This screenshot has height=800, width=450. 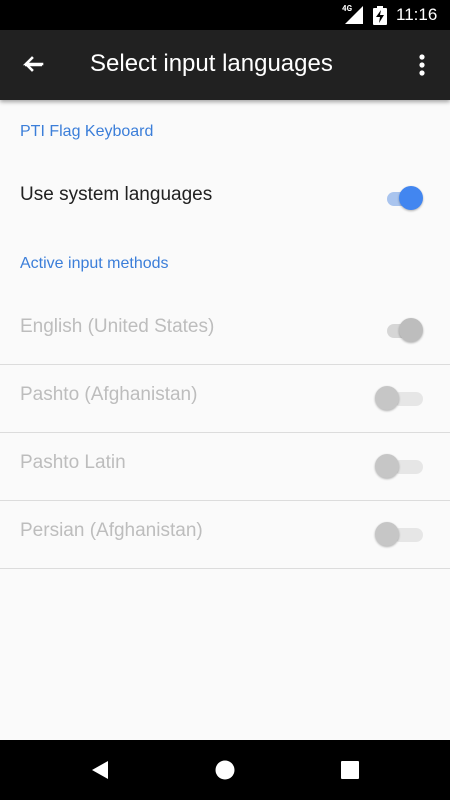 I want to click on more-vert-icon, so click(x=422, y=65).